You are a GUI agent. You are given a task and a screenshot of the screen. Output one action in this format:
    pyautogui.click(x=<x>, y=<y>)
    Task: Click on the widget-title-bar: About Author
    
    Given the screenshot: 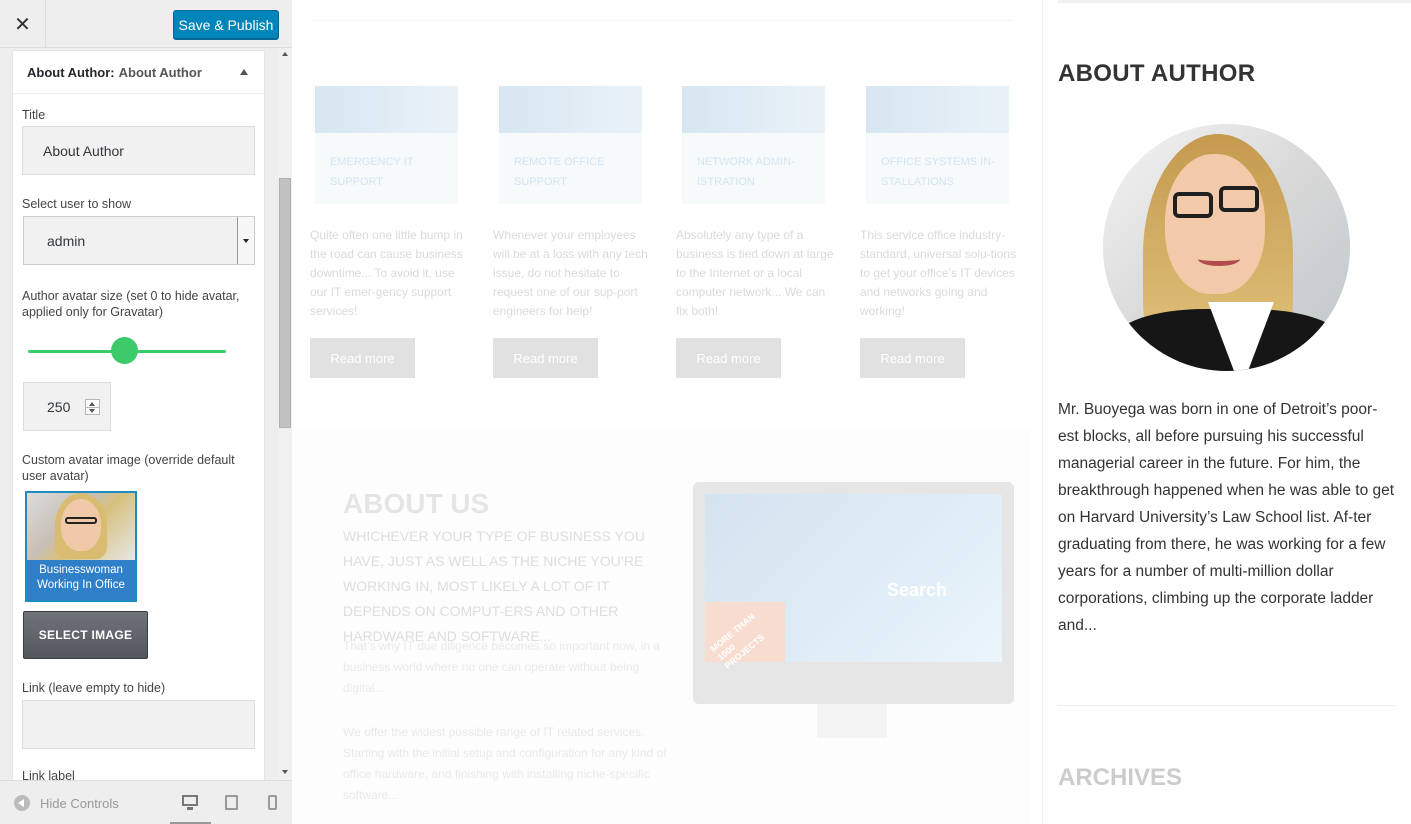 What is the action you would take?
    pyautogui.click(x=138, y=72)
    